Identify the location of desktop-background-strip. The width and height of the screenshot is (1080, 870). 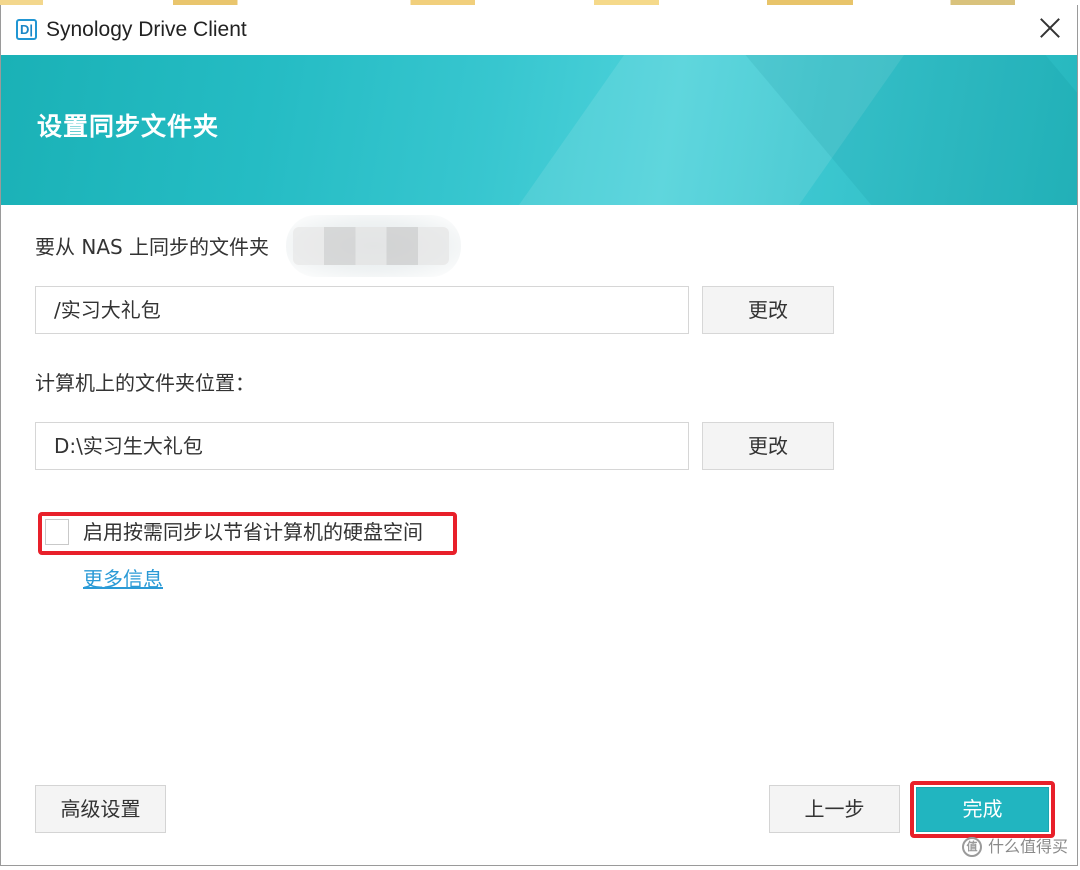
(540, 2).